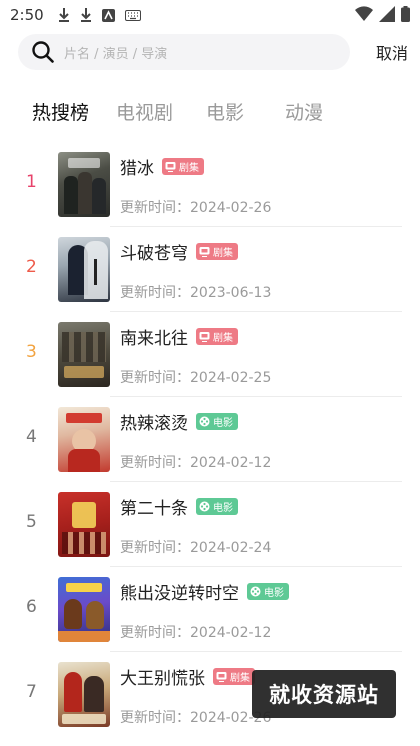 This screenshot has height=746, width=420. What do you see at coordinates (231, 548) in the screenshot?
I see `update-date: 2024-02-24` at bounding box center [231, 548].